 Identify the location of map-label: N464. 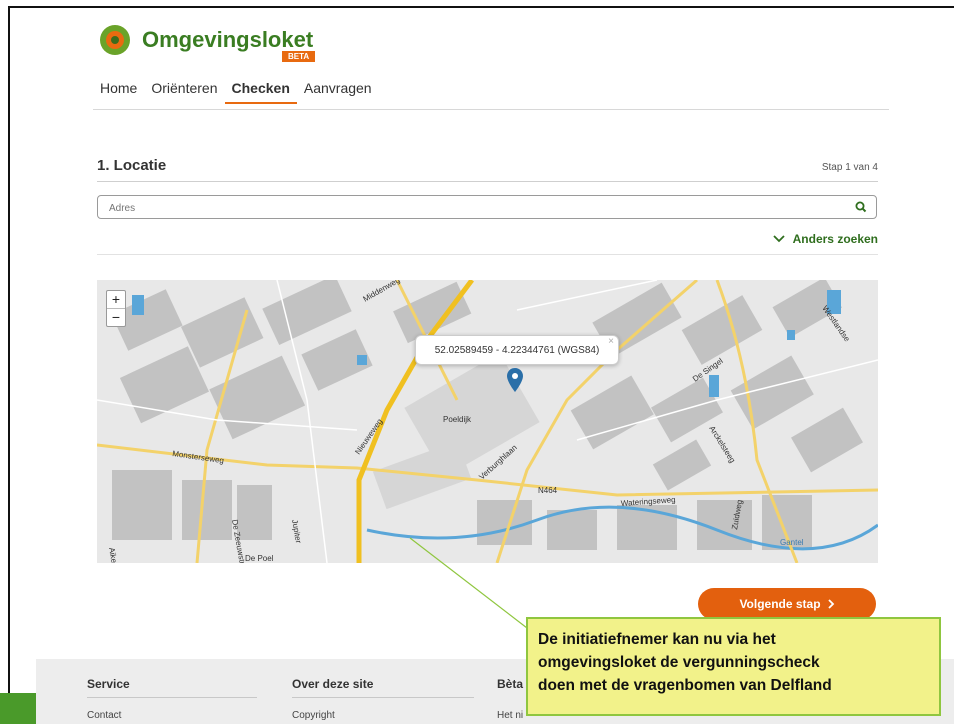
(548, 490).